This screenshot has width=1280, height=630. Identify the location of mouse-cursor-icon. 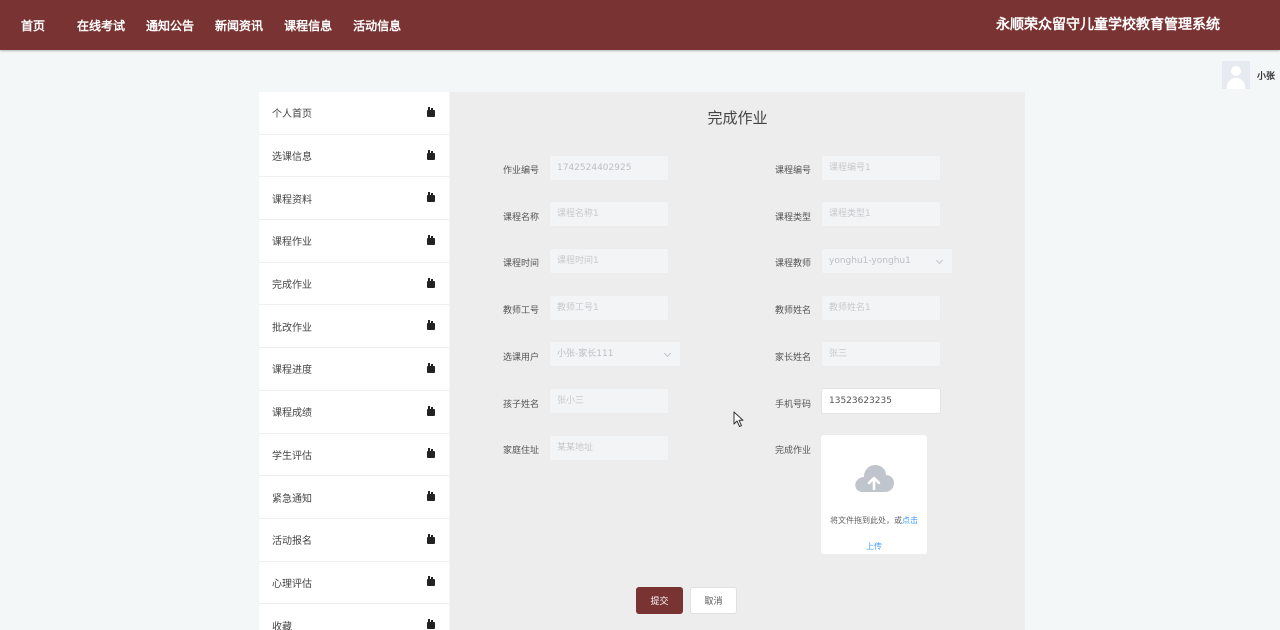
(738, 419).